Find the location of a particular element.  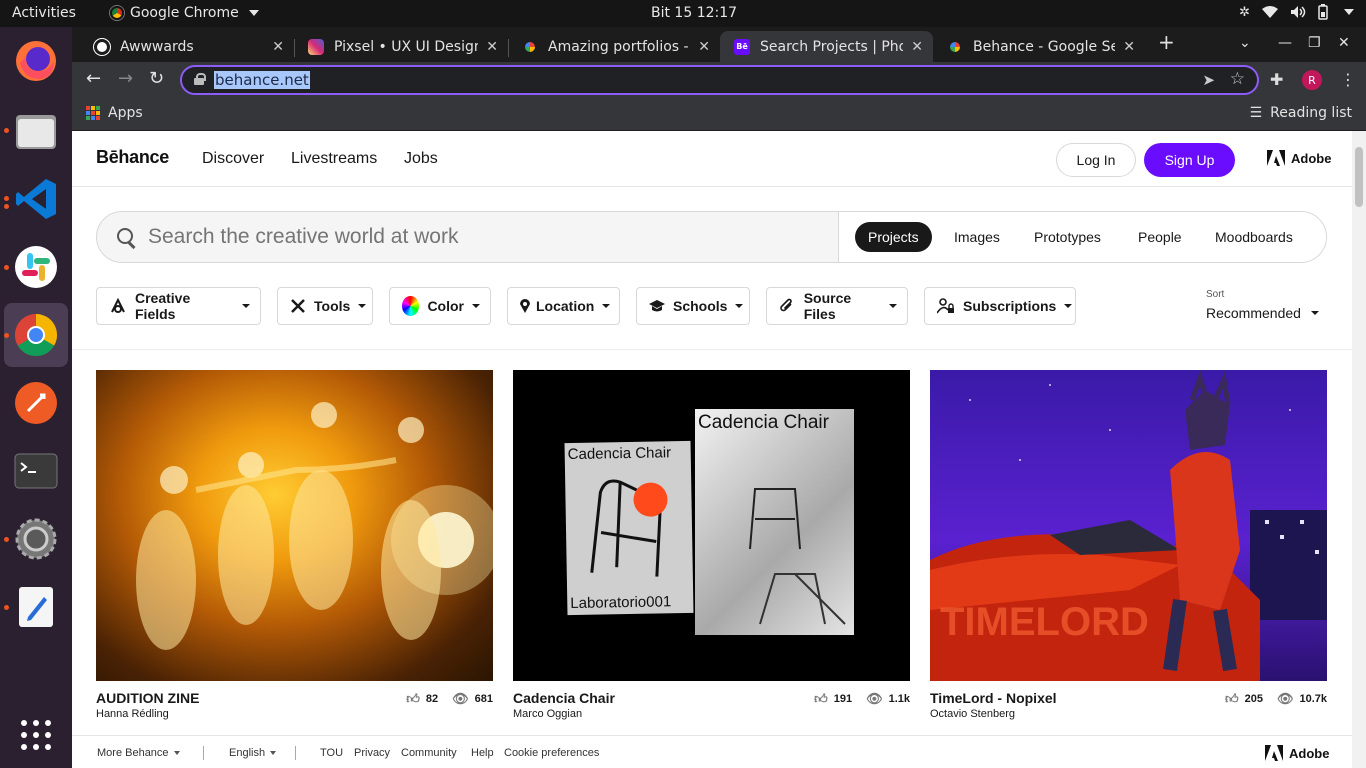

system-menu-chevron-icon is located at coordinates (1349, 12).